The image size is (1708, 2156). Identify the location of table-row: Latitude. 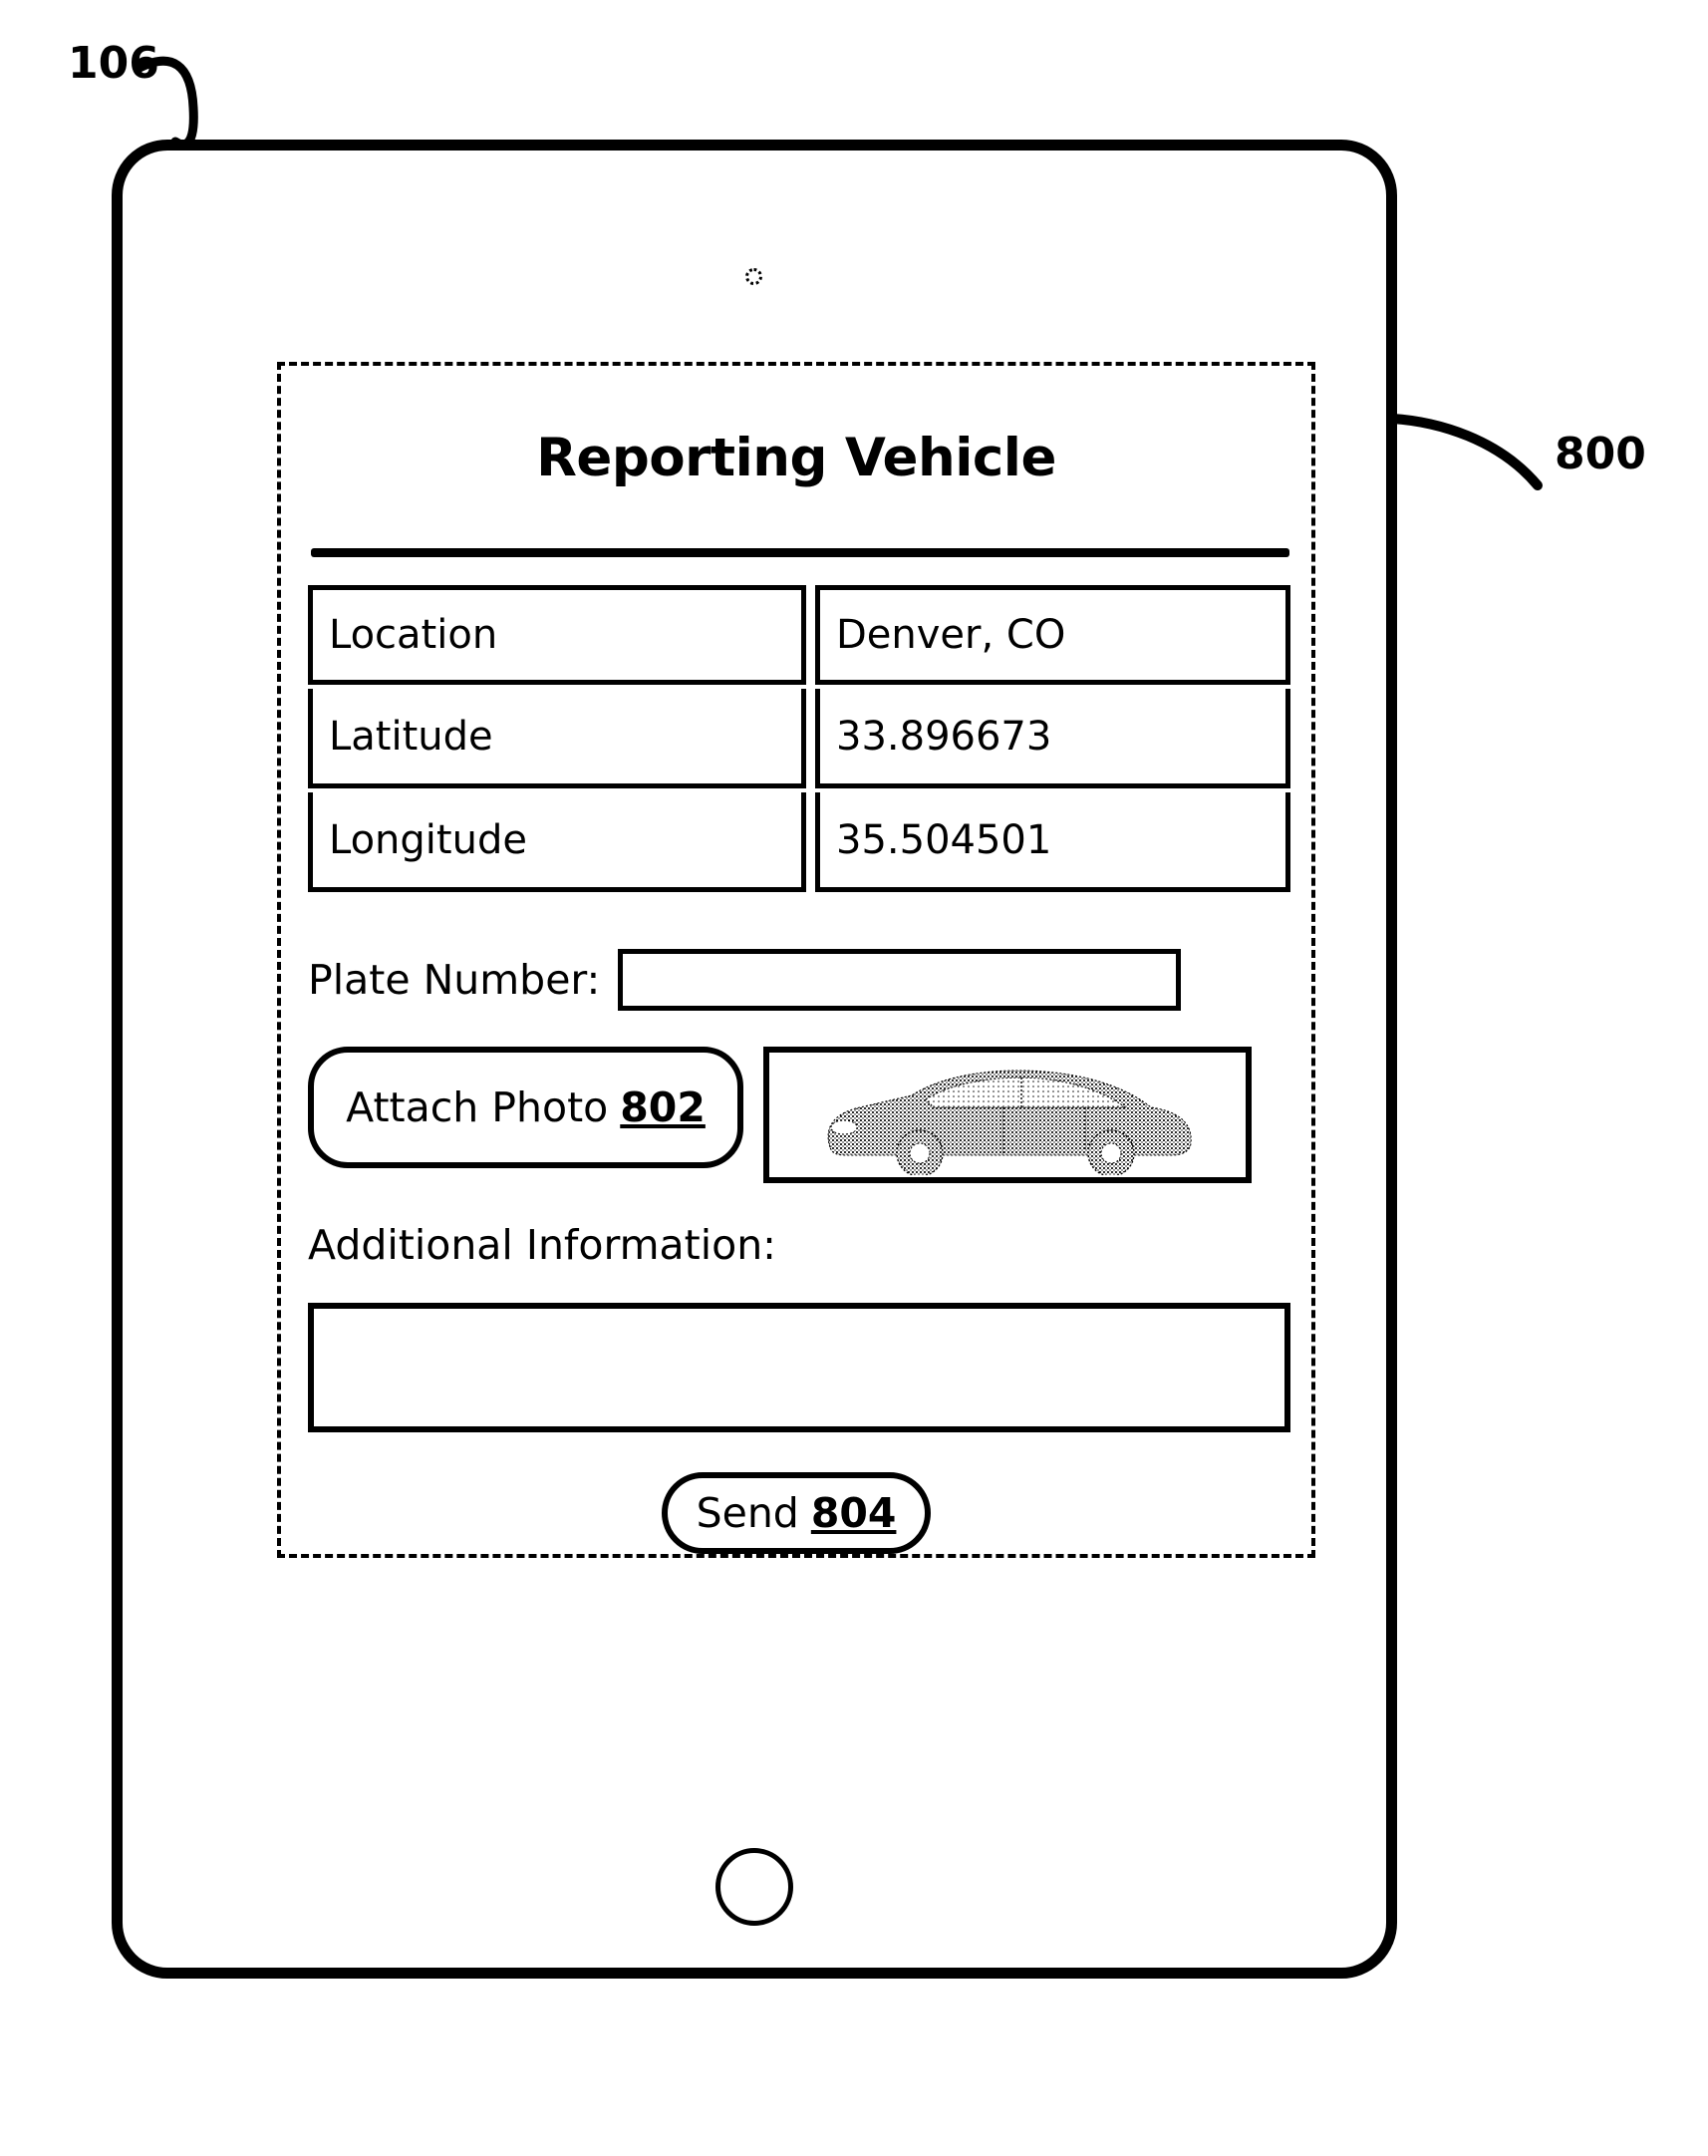
(557, 738).